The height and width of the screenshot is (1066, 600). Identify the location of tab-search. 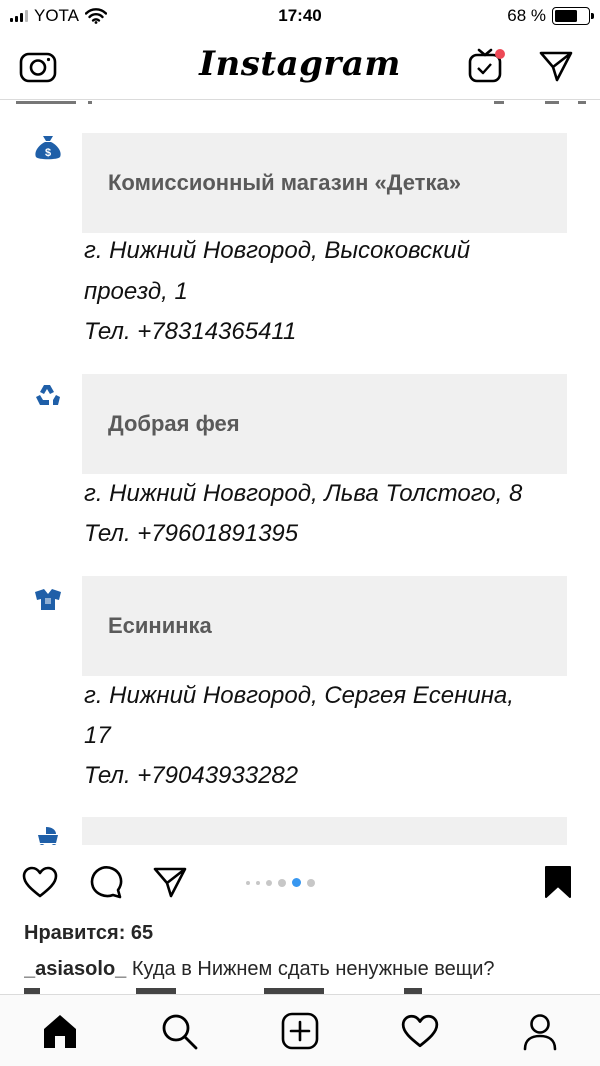
(179, 1031).